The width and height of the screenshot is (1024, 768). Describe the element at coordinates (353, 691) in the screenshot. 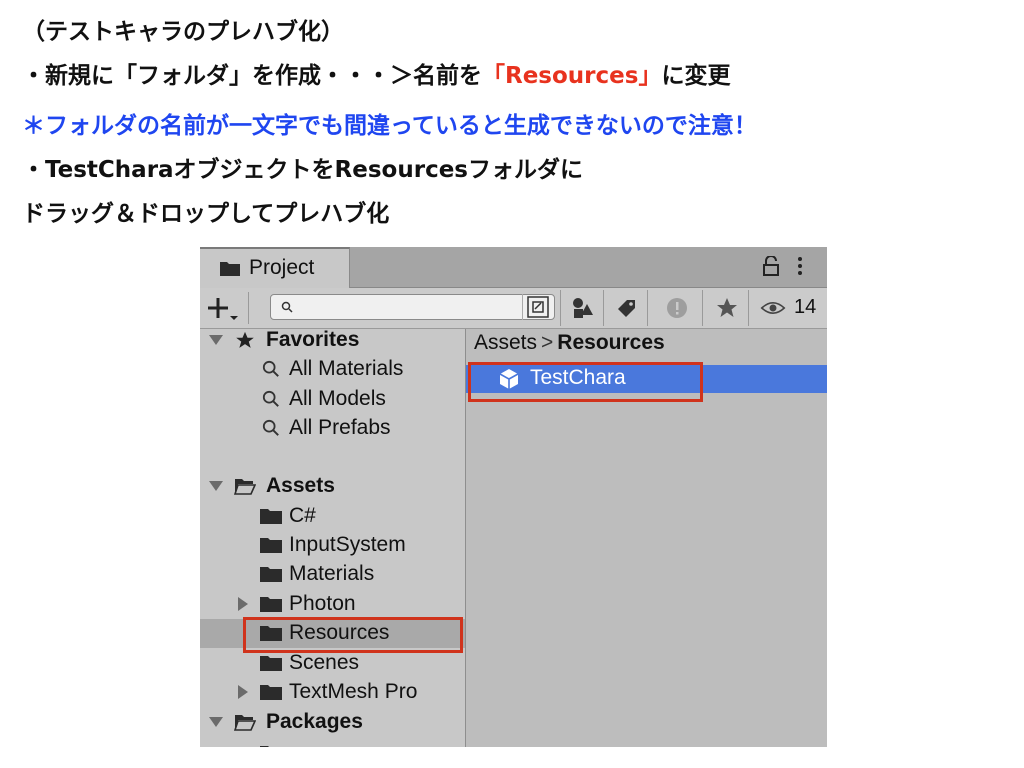

I see `tree-item-label: TextMesh Pro` at that location.